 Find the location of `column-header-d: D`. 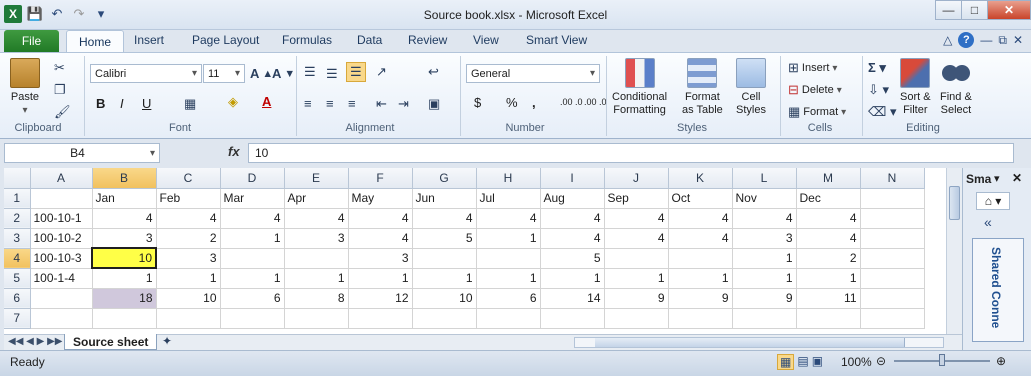

column-header-d: D is located at coordinates (252, 178).